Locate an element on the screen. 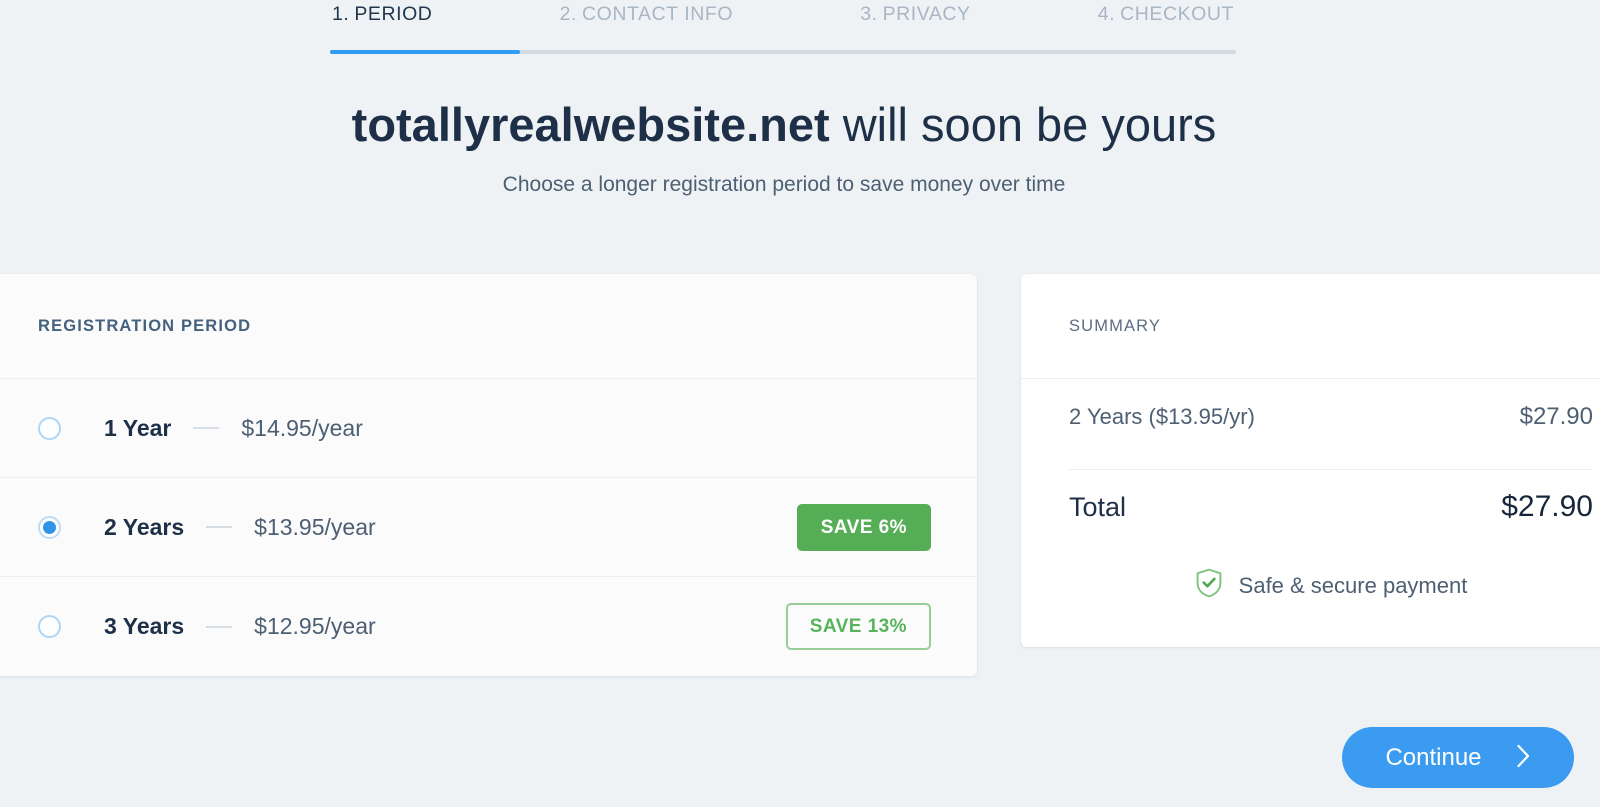 This screenshot has height=807, width=1600. period-option-2-years-label: 2 Years is located at coordinates (144, 526).